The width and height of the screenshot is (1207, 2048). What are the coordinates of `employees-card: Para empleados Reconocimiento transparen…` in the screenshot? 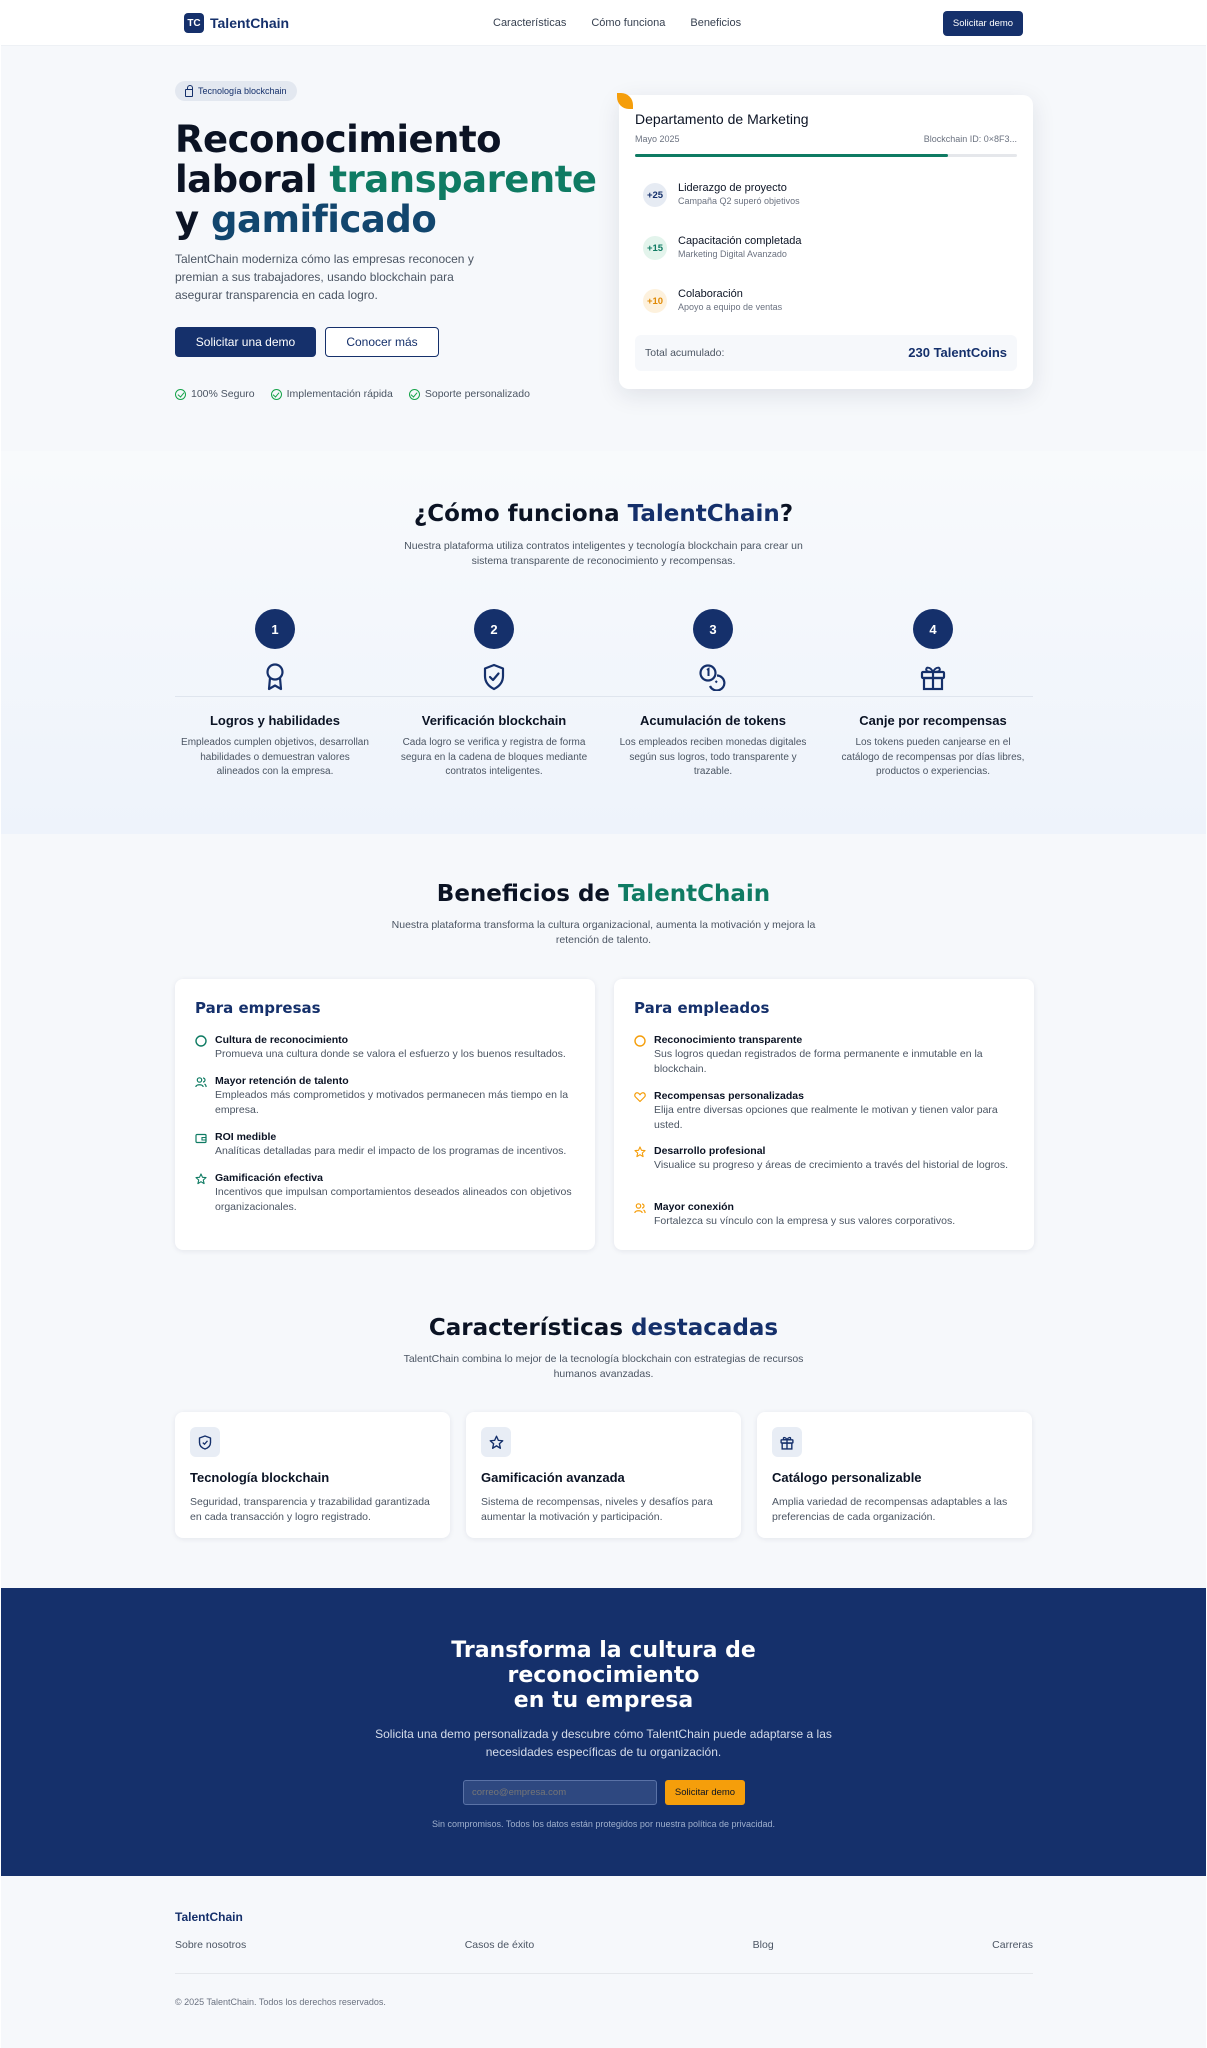 It's located at (824, 1114).